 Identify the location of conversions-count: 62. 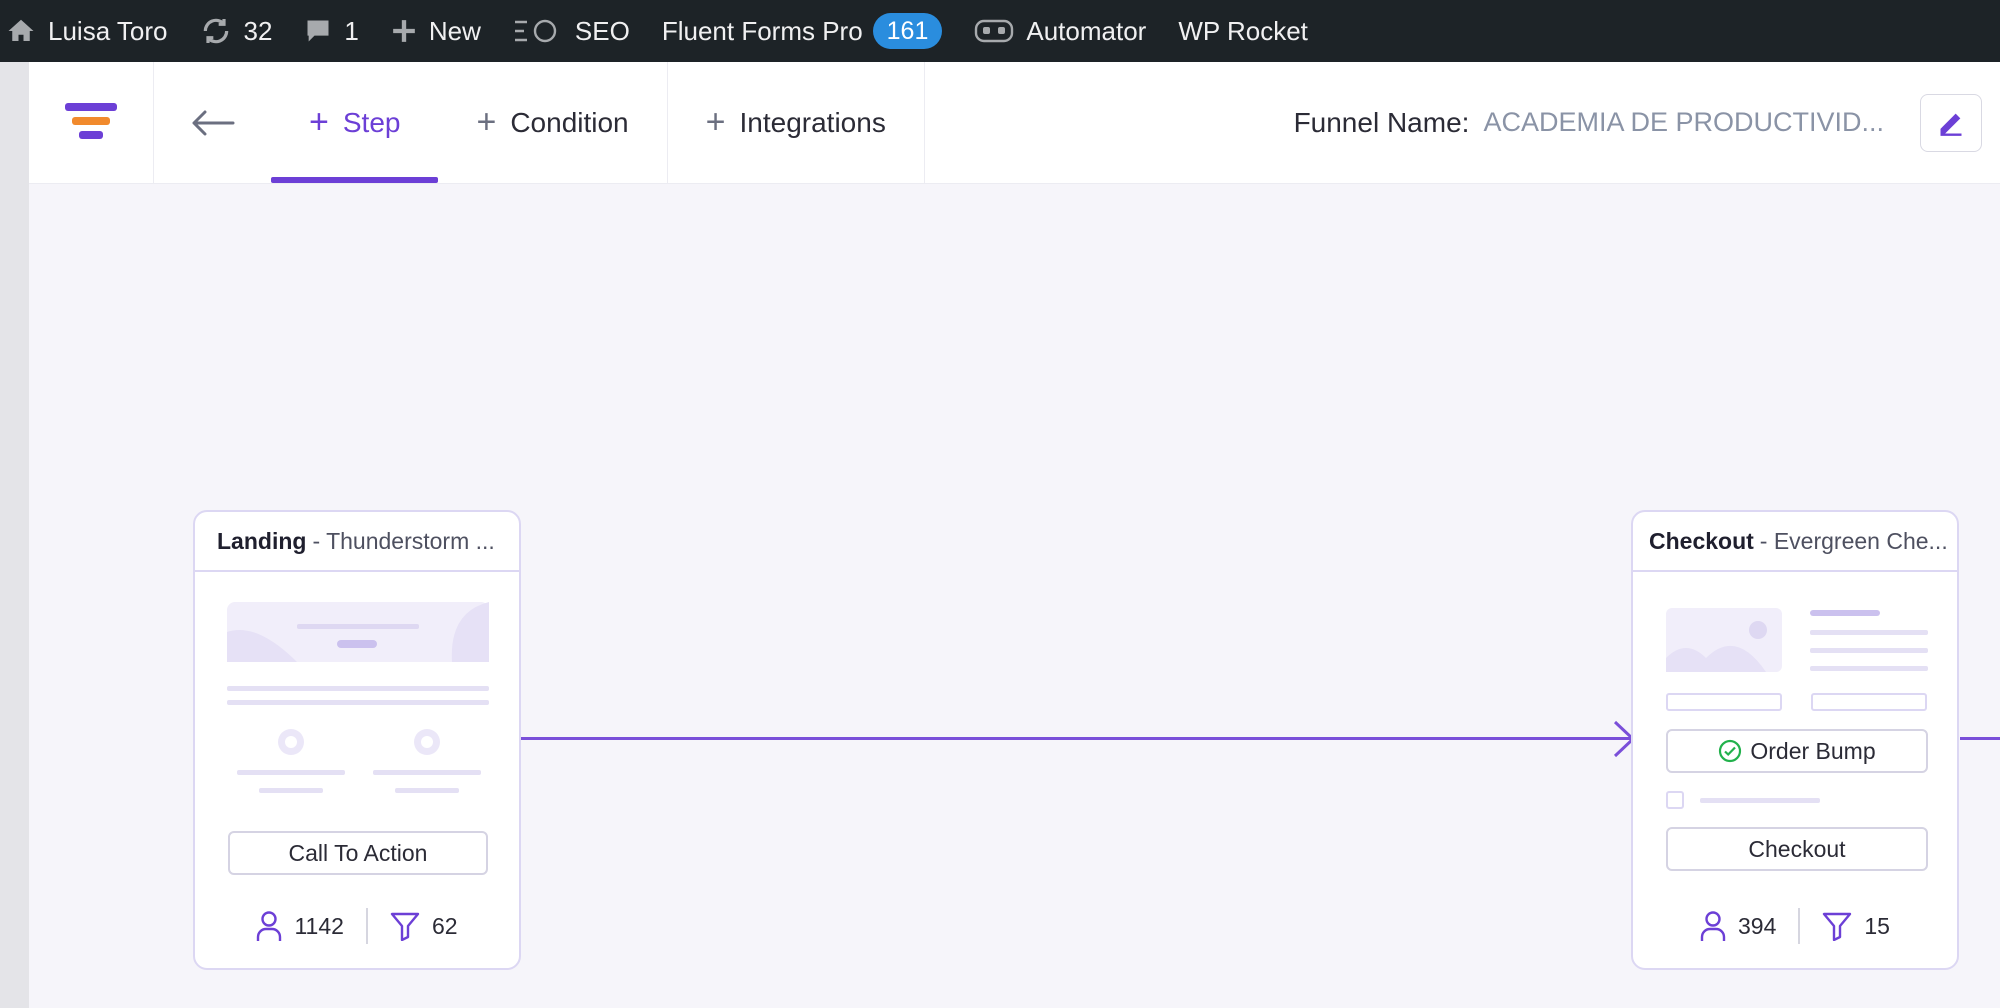
(444, 925).